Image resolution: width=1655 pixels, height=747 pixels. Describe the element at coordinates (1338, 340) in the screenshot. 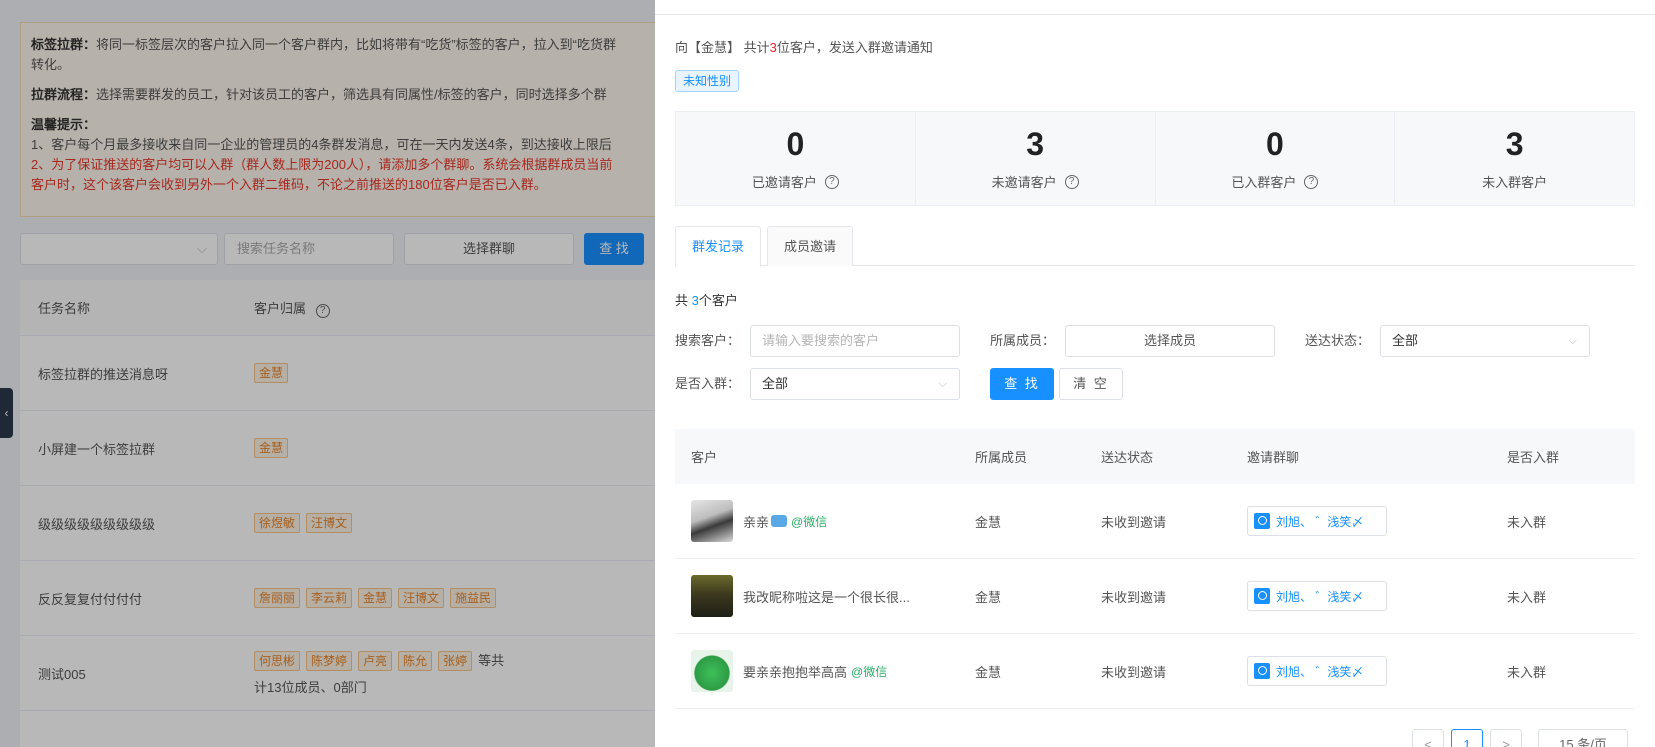

I see `delivery-status-label: 送达状态：` at that location.